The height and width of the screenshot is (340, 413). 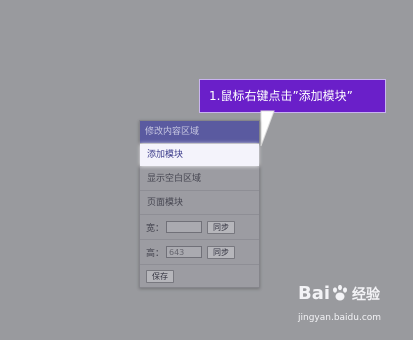 What do you see at coordinates (199, 179) in the screenshot?
I see `menu-item-show-blank-area: 显示空白区域` at bounding box center [199, 179].